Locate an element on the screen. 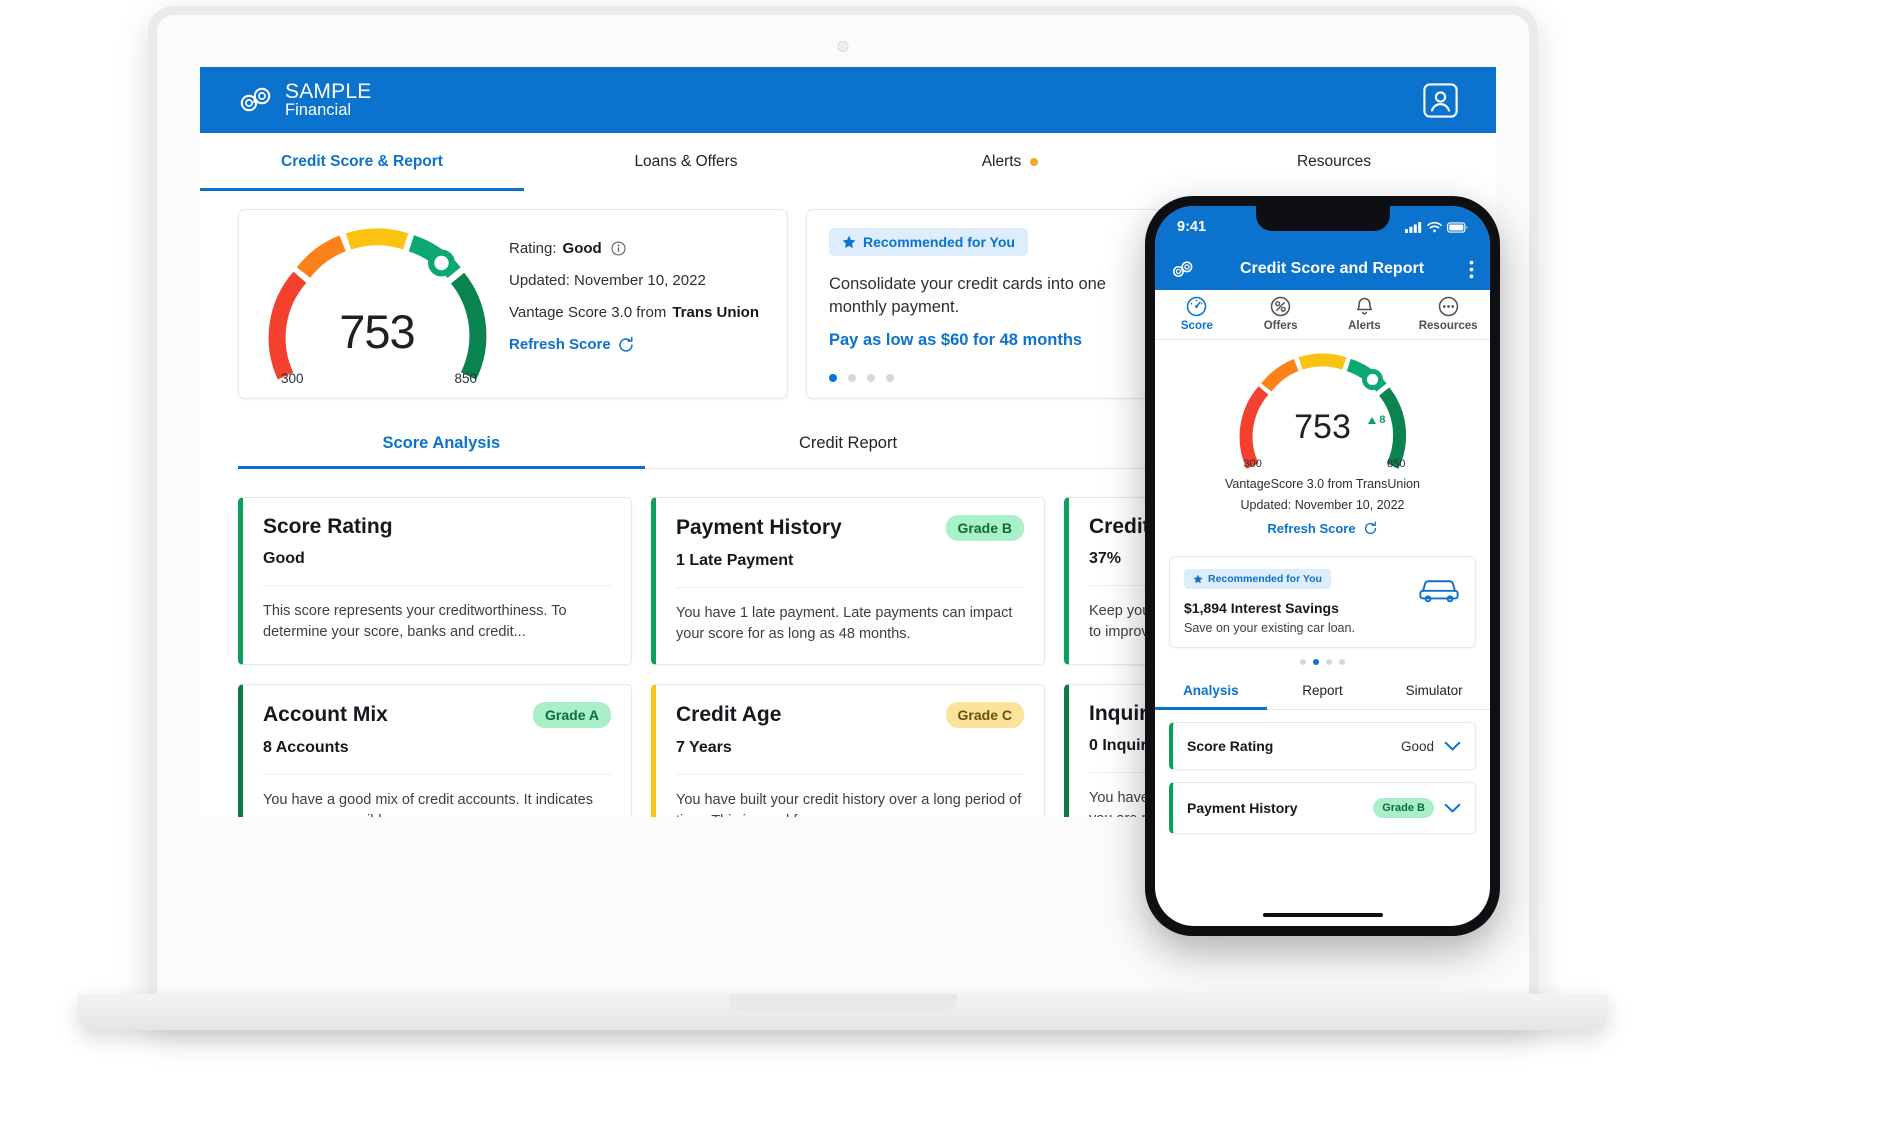 This screenshot has width=1882, height=1134. tab-label: Credit Report is located at coordinates (848, 443).